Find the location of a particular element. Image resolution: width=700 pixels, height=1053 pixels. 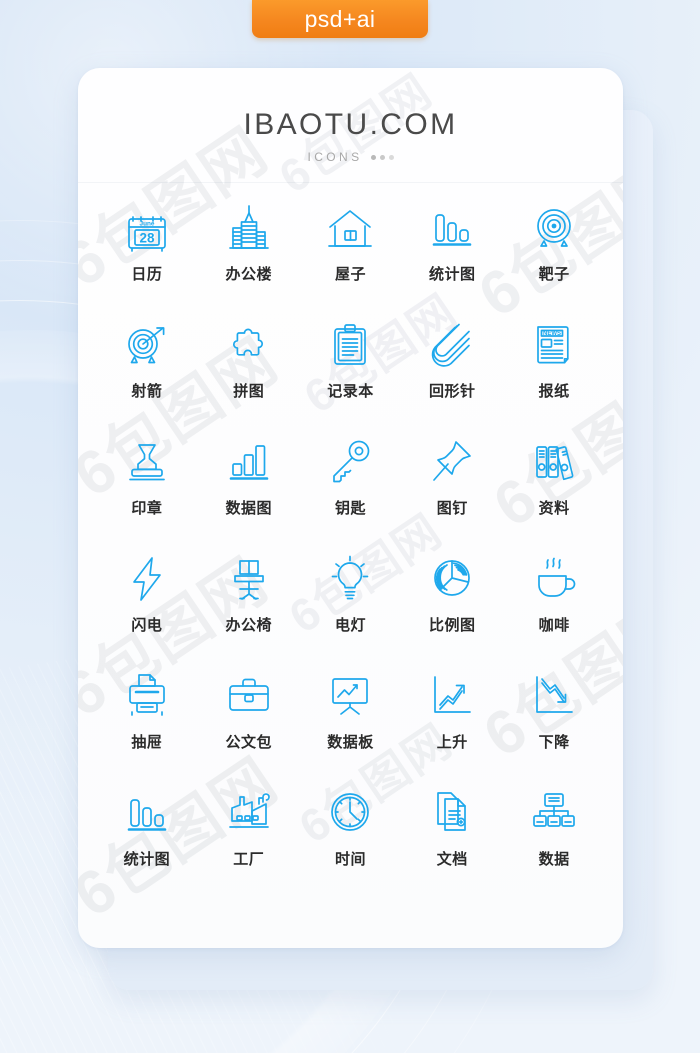

icon-cell: 拼图 is located at coordinates (249, 365).